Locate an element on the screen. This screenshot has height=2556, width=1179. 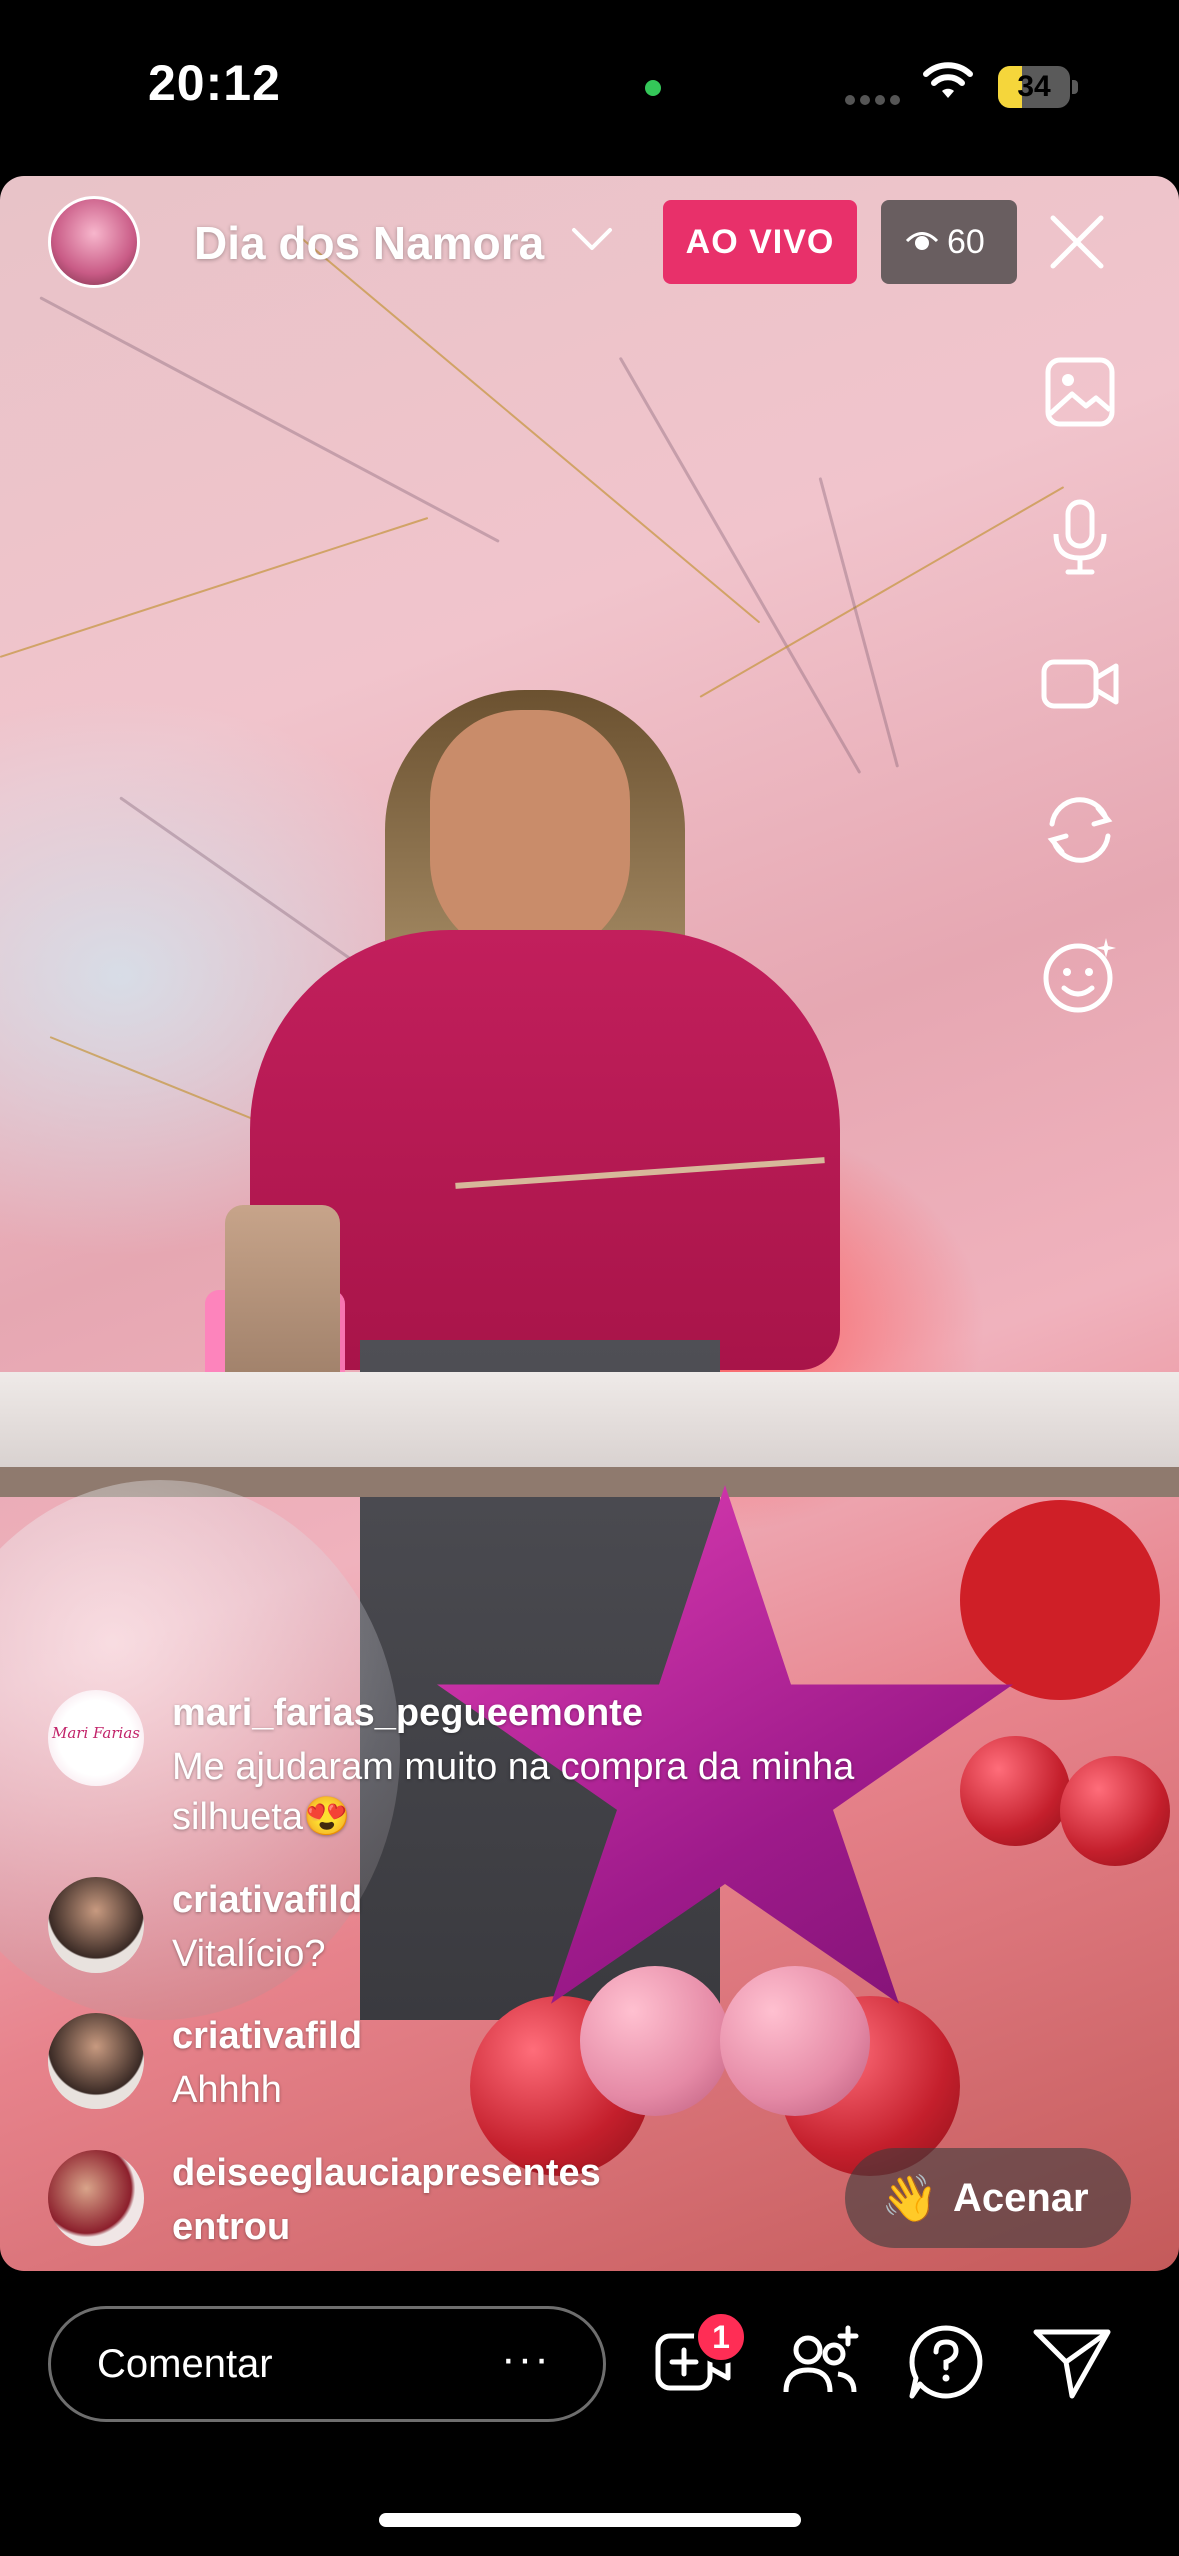
viewer-count: 60 is located at coordinates (966, 242).